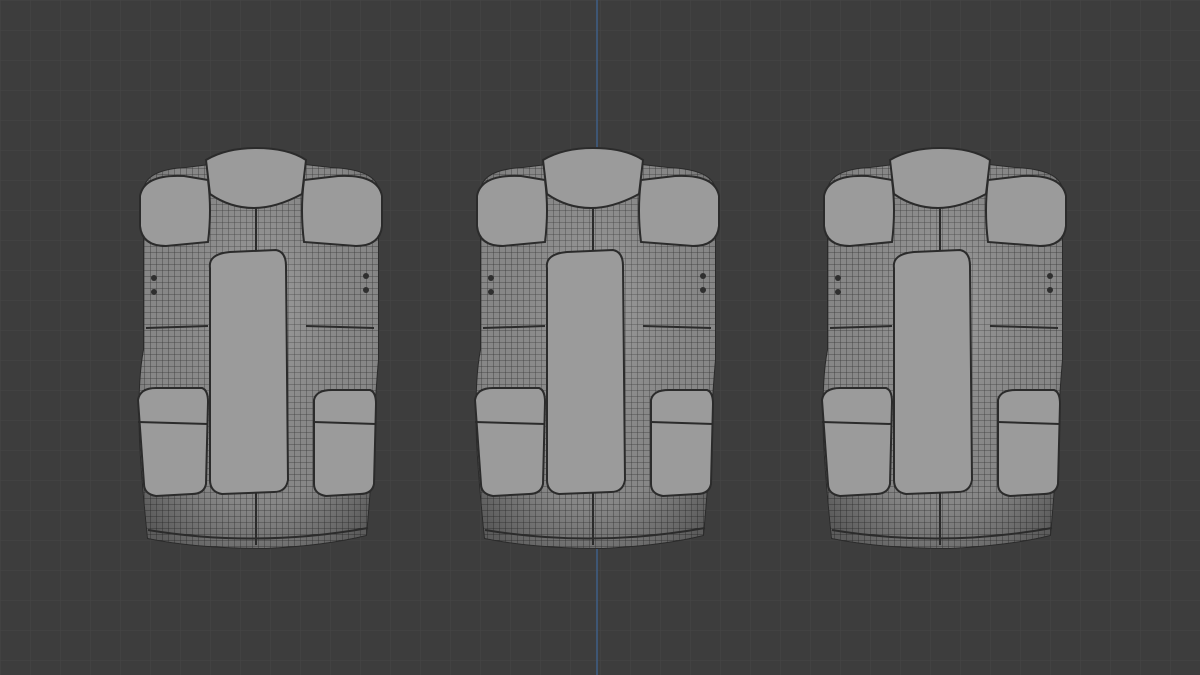 The width and height of the screenshot is (1200, 675). Describe the element at coordinates (260, 348) in the screenshot. I see `vest-mesh-left` at that location.